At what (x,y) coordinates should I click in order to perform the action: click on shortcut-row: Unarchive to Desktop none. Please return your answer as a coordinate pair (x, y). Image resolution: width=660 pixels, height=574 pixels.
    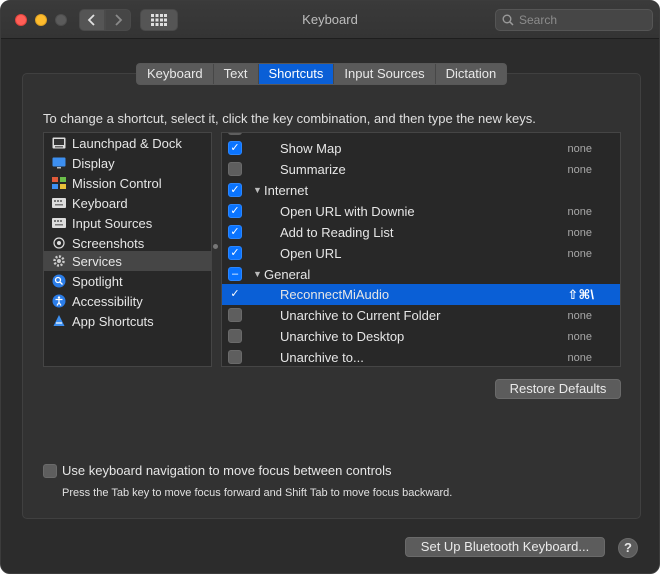
    Looking at the image, I should click on (421, 336).